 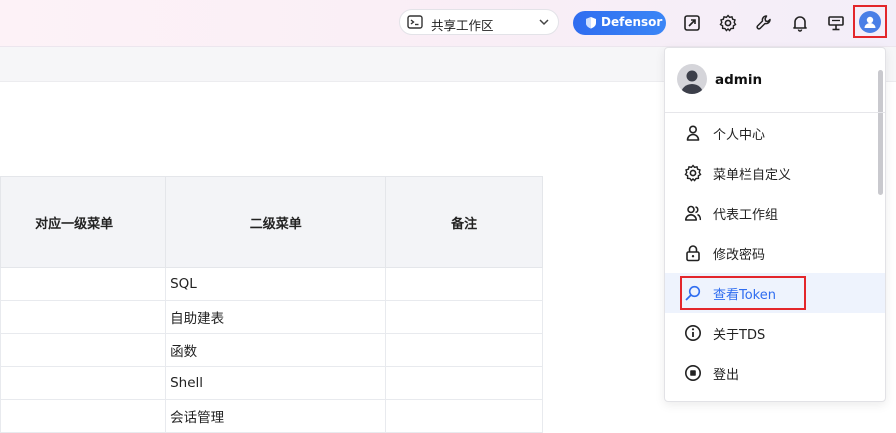 I want to click on menu-item-label: 菜单栏自定义, so click(x=752, y=175).